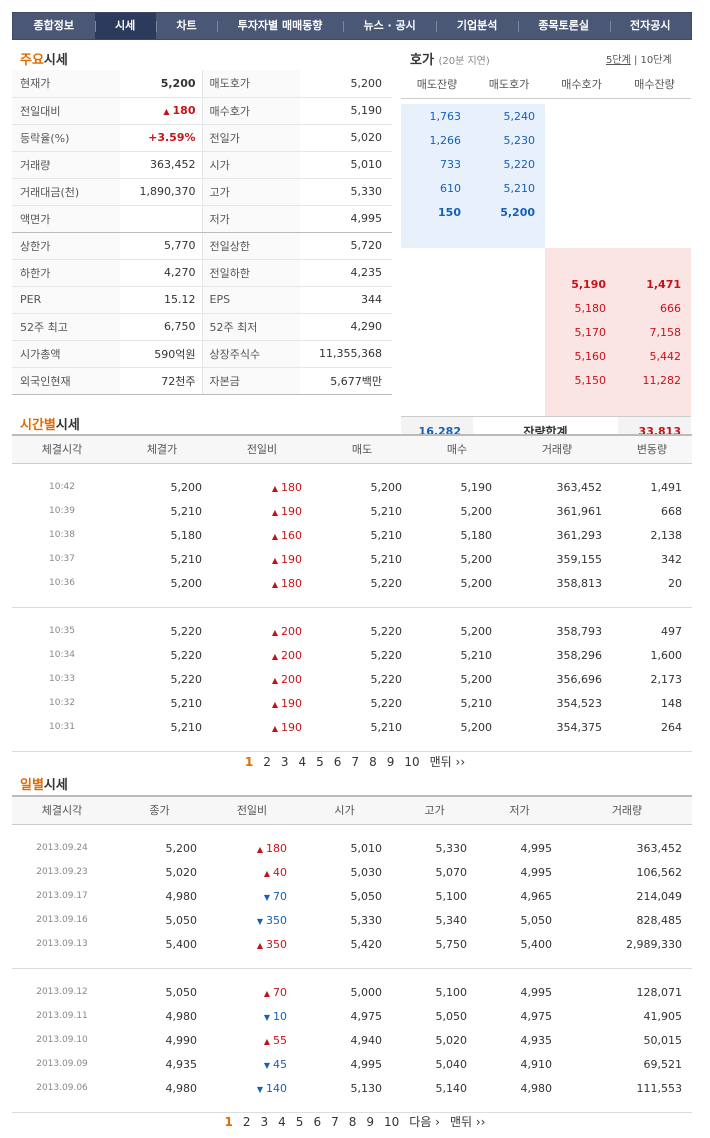 The height and width of the screenshot is (1138, 710). Describe the element at coordinates (424, 1121) in the screenshot. I see `next-page-link: 다음 ›` at that location.